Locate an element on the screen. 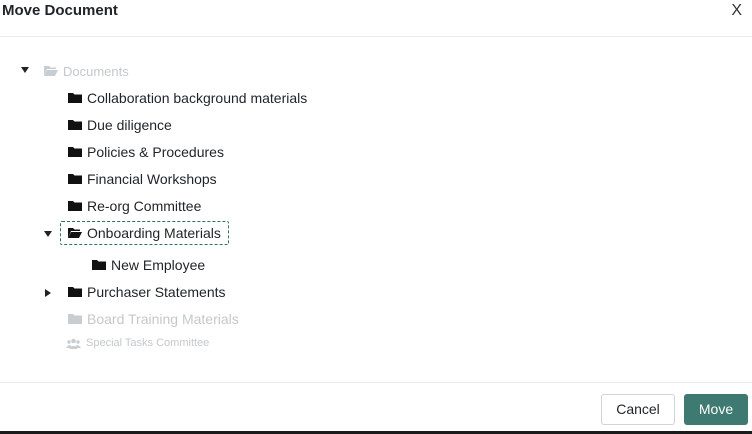 The image size is (752, 434). dialog-footer: Cancel Move is located at coordinates (376, 407).